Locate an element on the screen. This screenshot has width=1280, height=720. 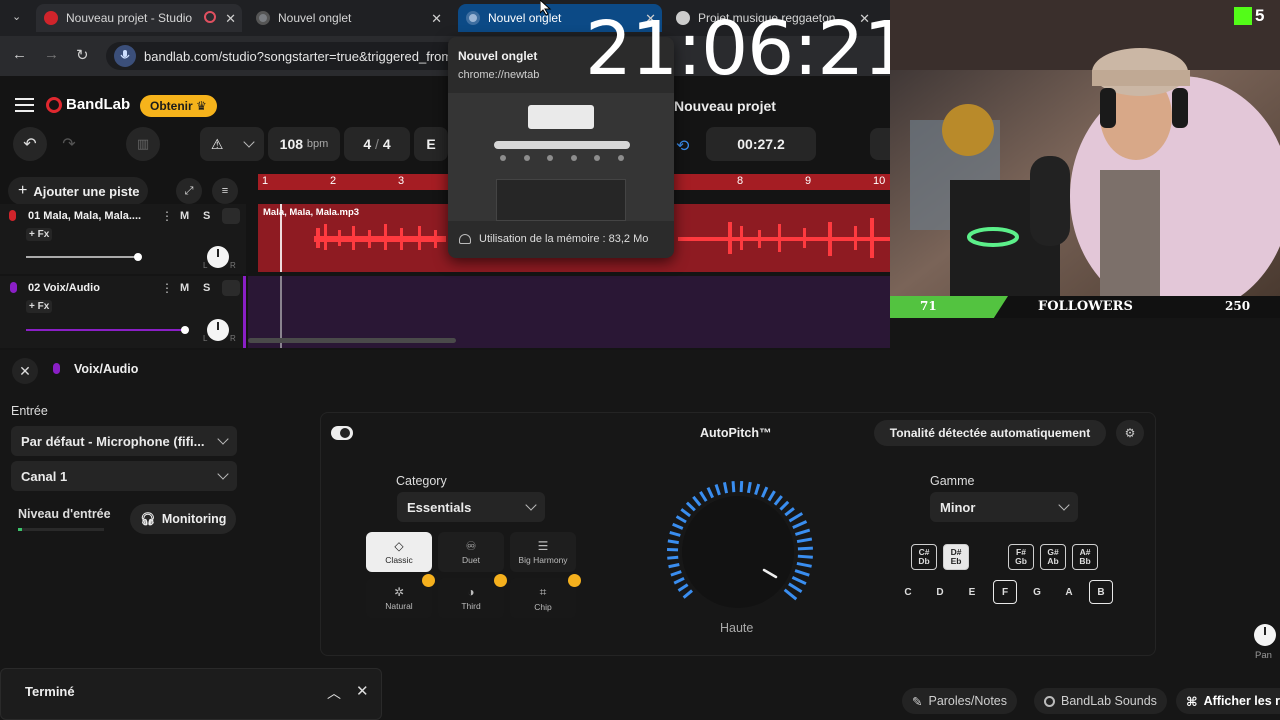
key-g-sharp: G# Ab is located at coordinates (1053, 557).